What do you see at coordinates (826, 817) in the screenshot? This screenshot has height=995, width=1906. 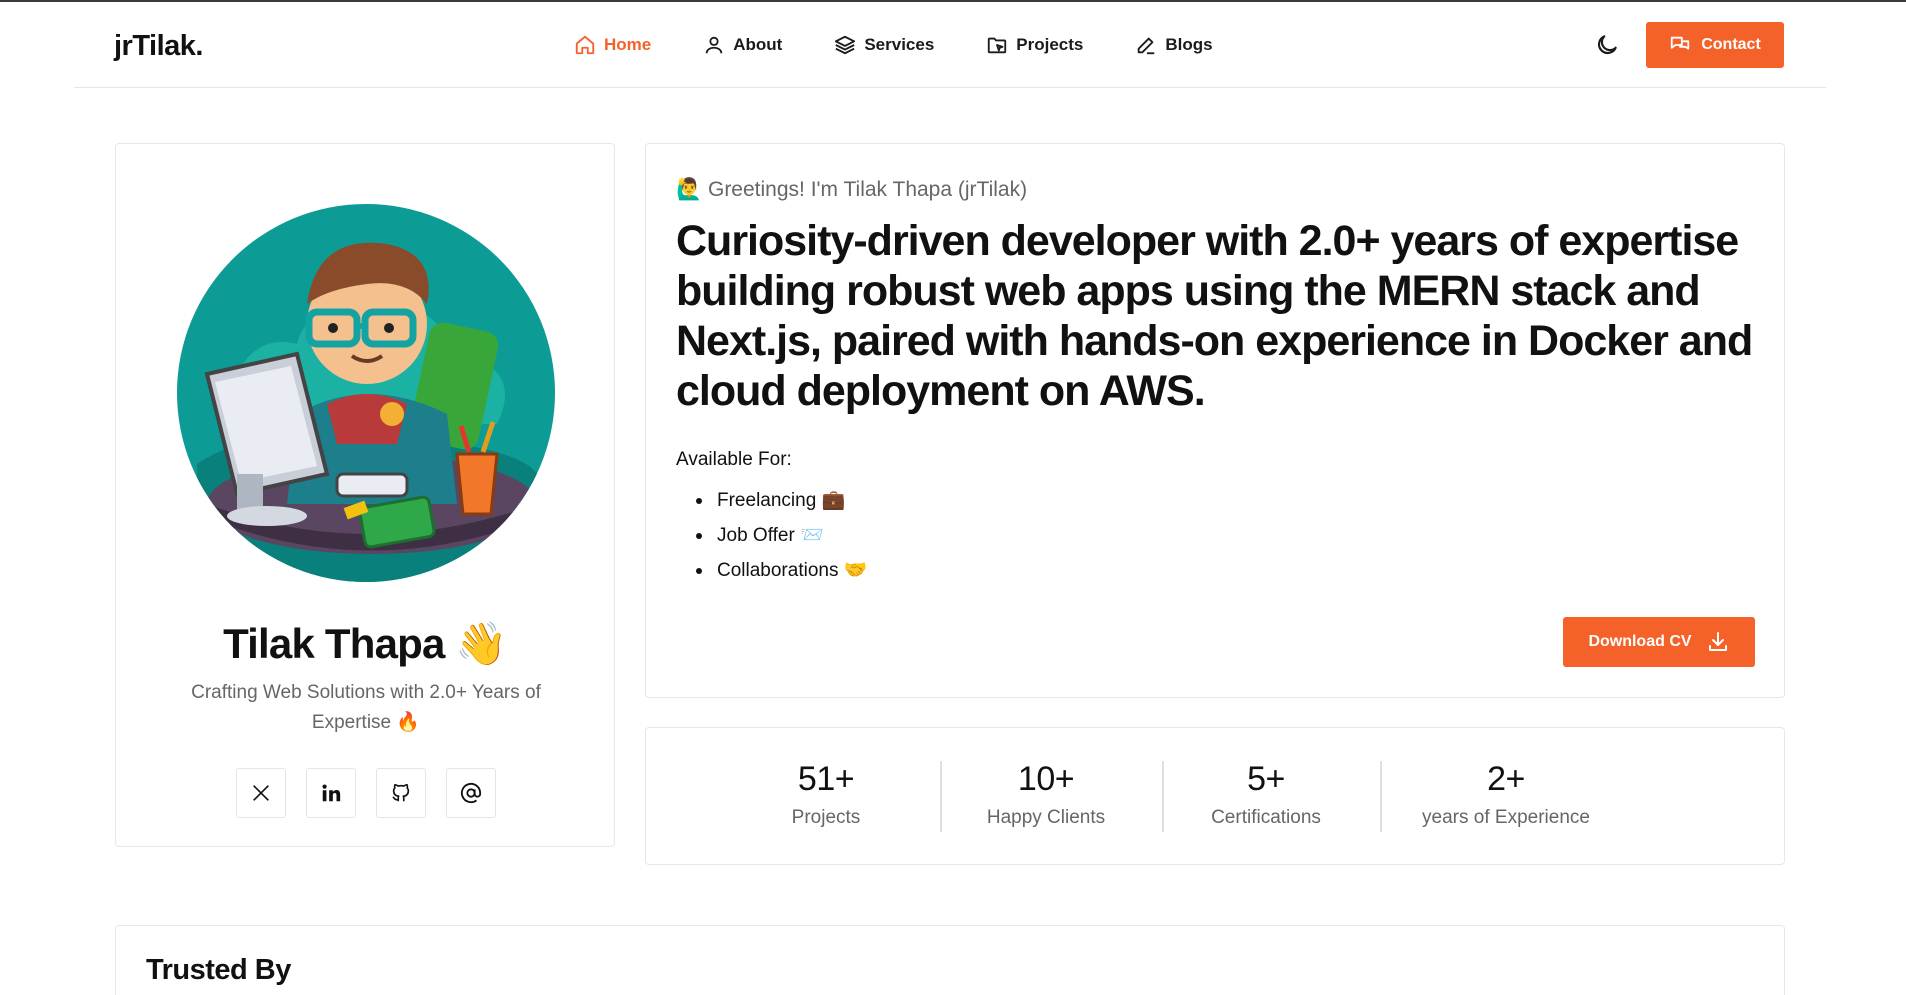 I see `stat-label: Projects` at bounding box center [826, 817].